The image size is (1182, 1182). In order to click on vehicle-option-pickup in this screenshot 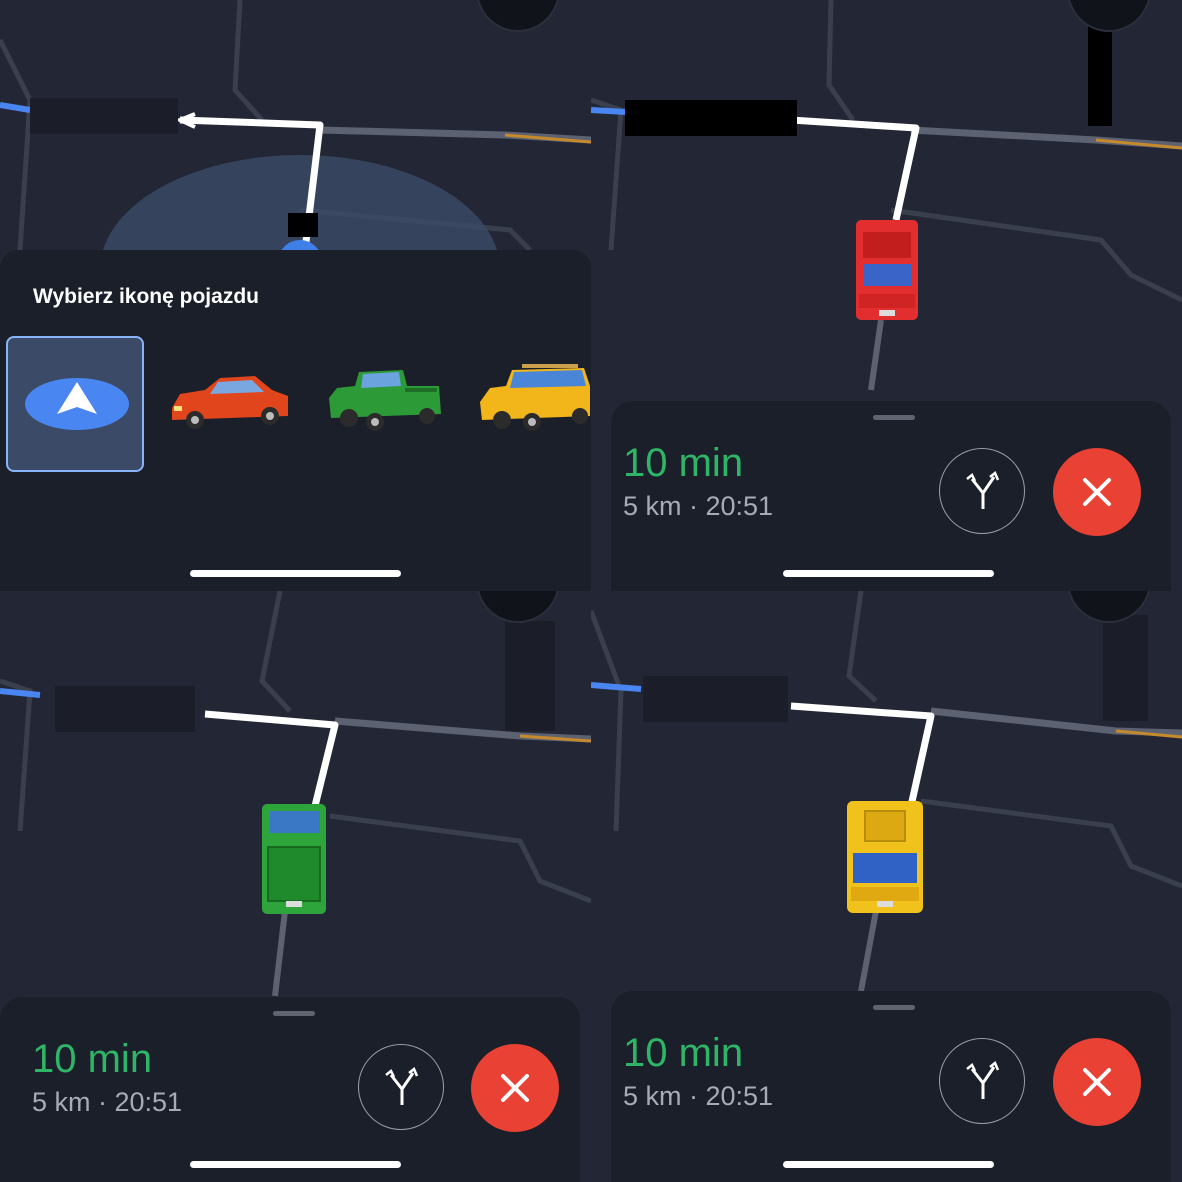, I will do `click(384, 404)`.